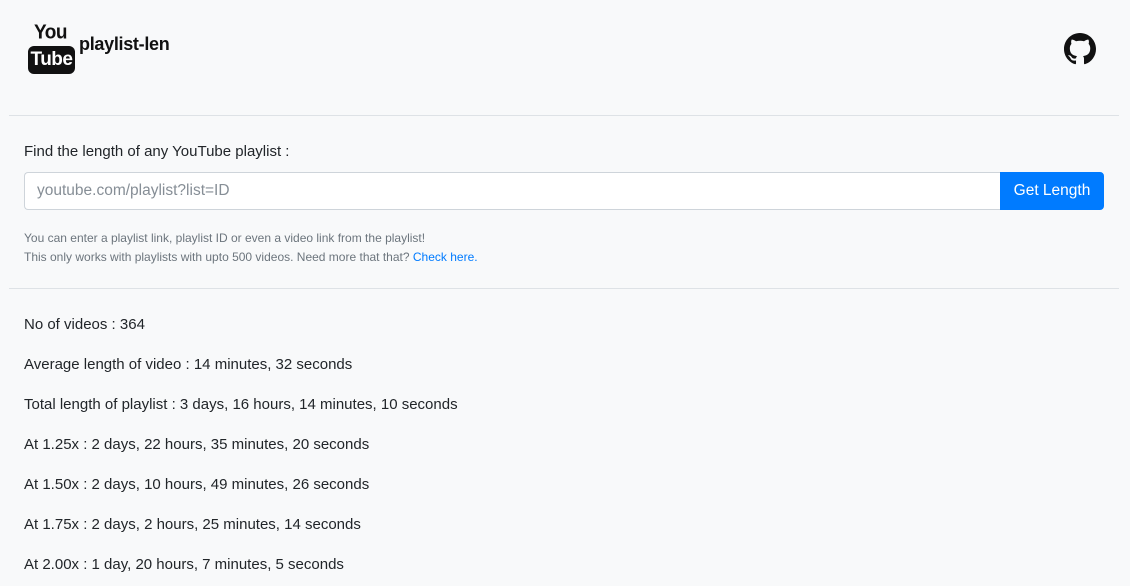  I want to click on divider-top, so click(564, 115).